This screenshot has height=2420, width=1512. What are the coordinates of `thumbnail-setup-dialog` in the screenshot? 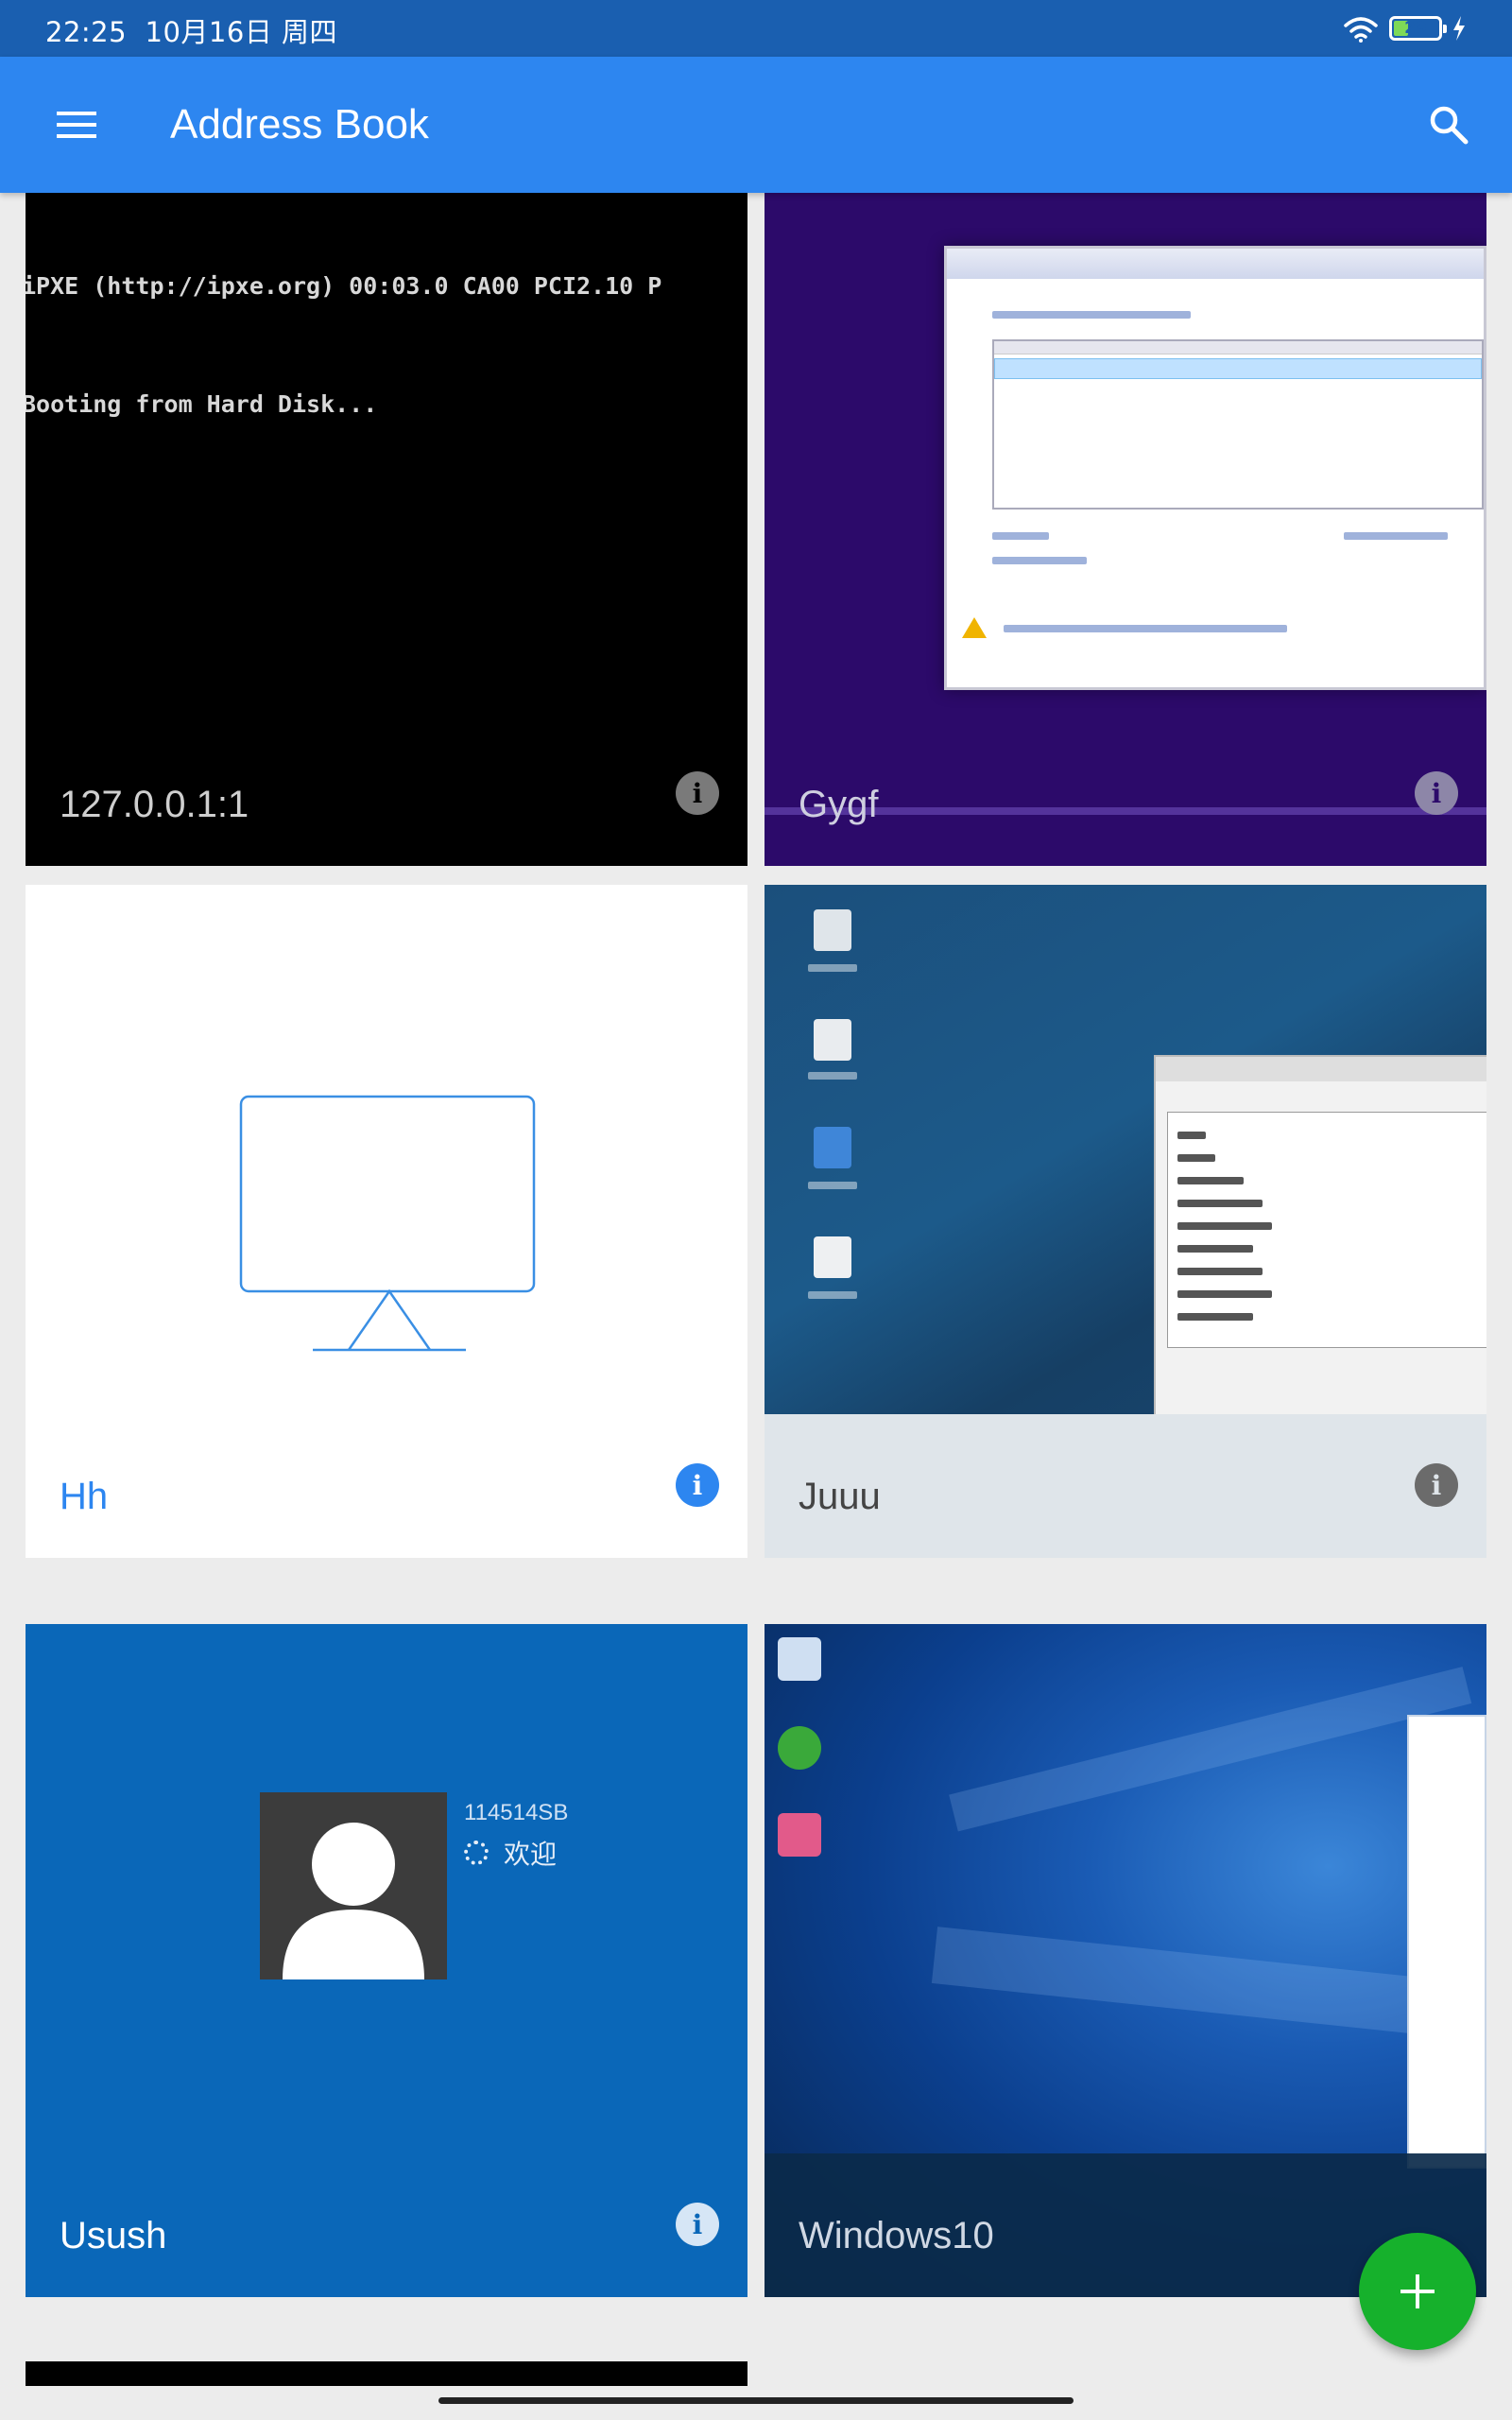 It's located at (1215, 468).